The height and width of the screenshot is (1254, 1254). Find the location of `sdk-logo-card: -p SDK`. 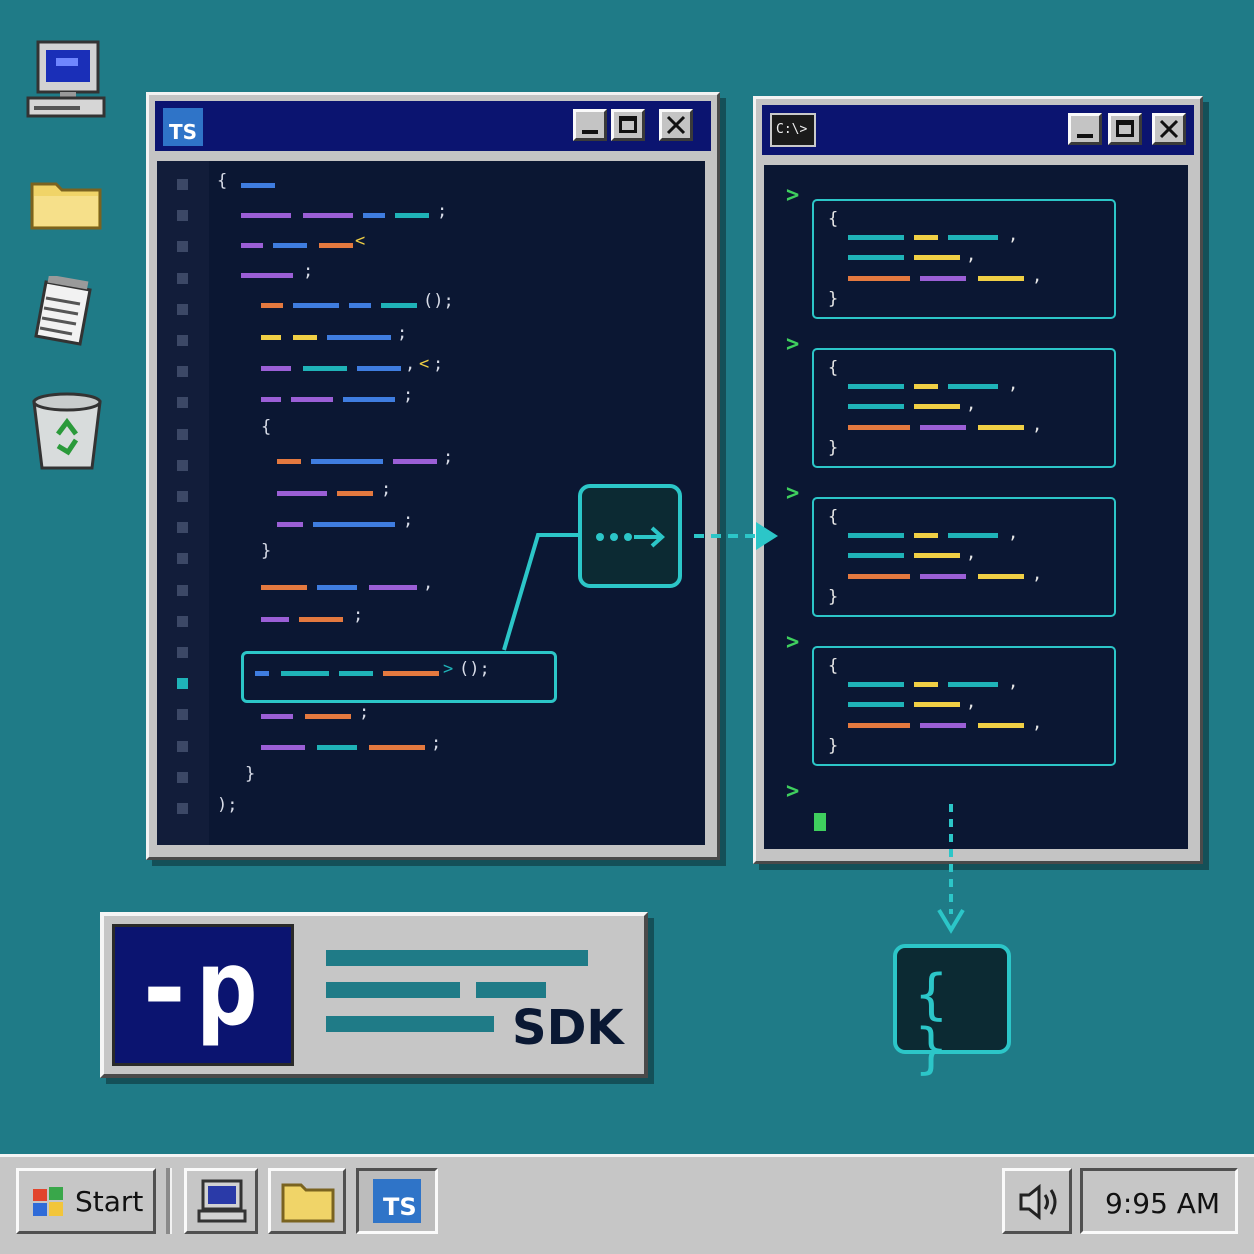

sdk-logo-card: -p SDK is located at coordinates (374, 995).